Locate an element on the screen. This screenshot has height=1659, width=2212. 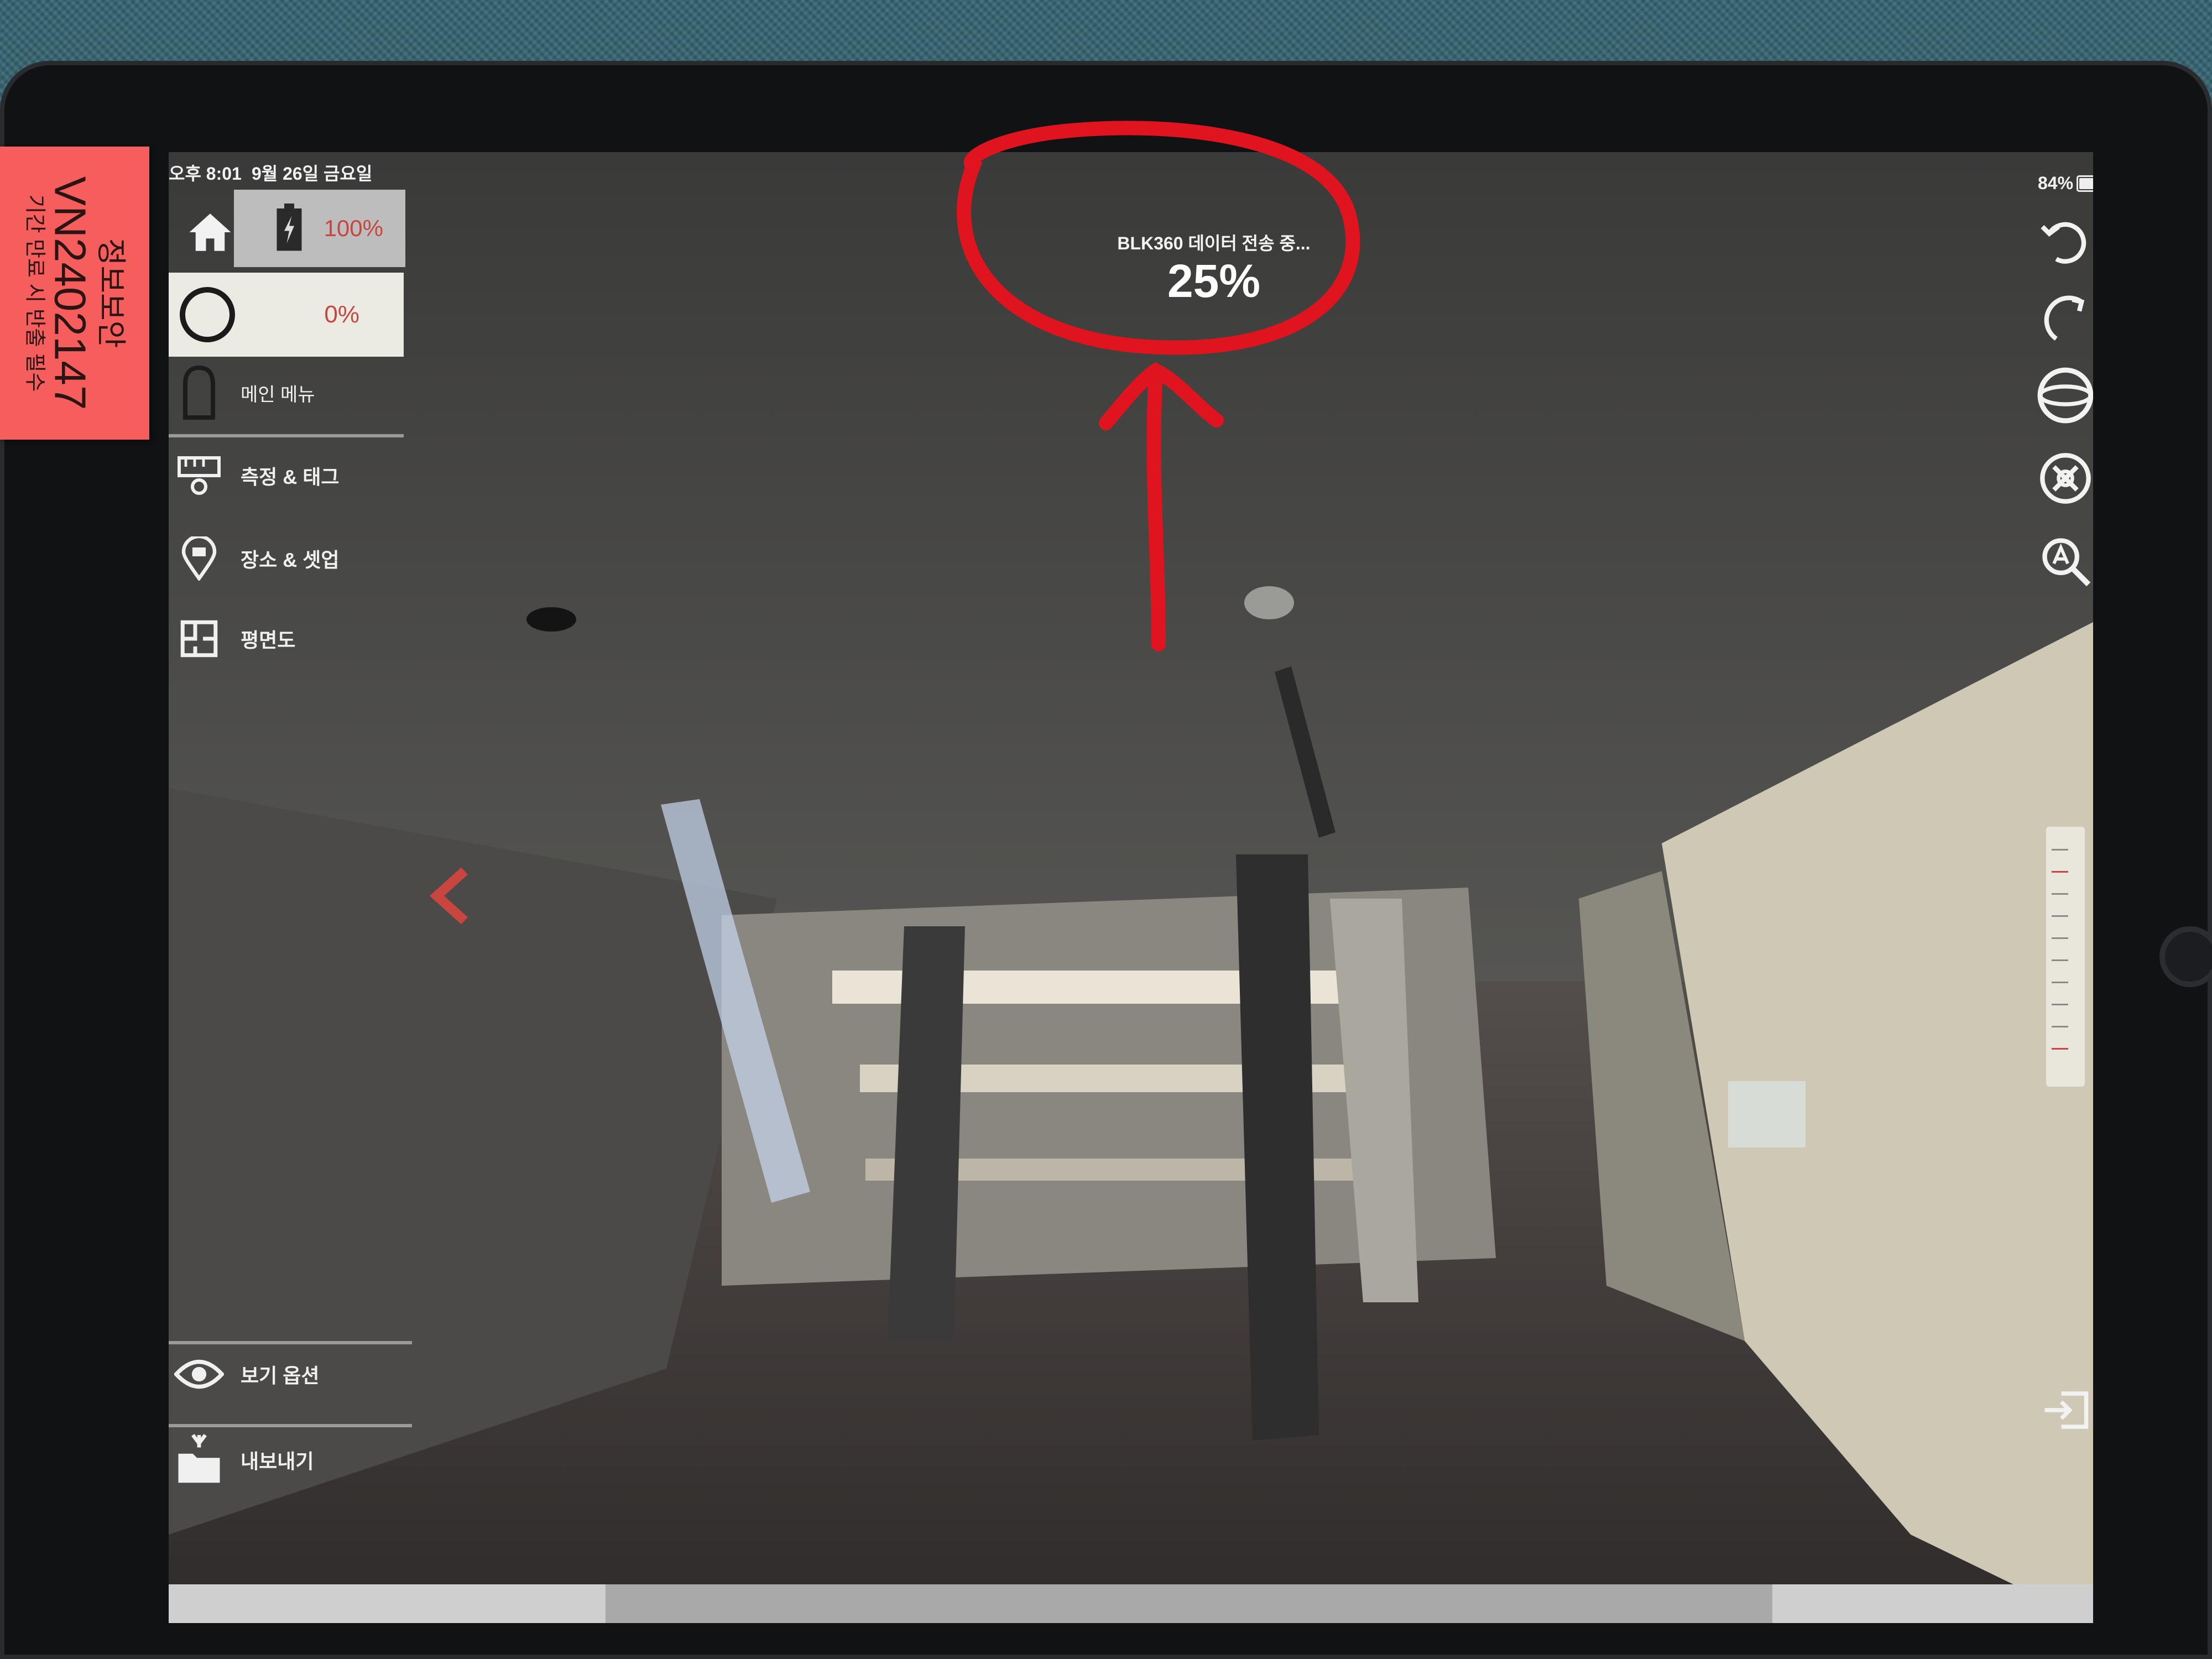
sticker-line2: VN2402147 is located at coordinates (70, 293).